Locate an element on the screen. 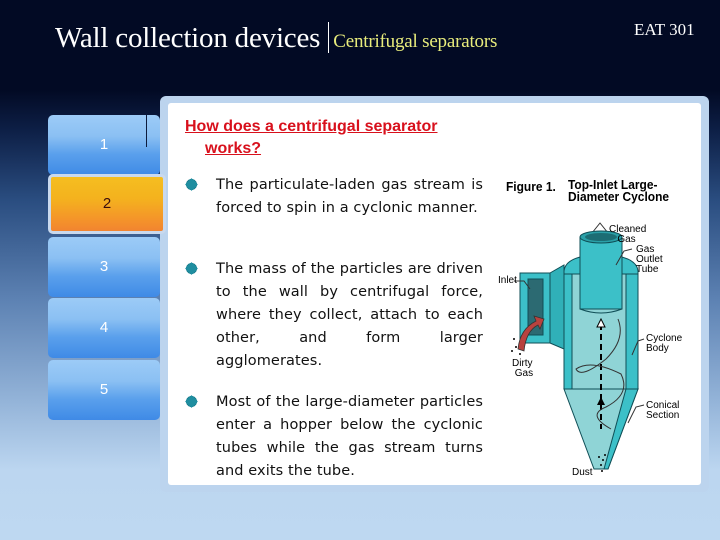  course-code: EAT 301 is located at coordinates (664, 29).